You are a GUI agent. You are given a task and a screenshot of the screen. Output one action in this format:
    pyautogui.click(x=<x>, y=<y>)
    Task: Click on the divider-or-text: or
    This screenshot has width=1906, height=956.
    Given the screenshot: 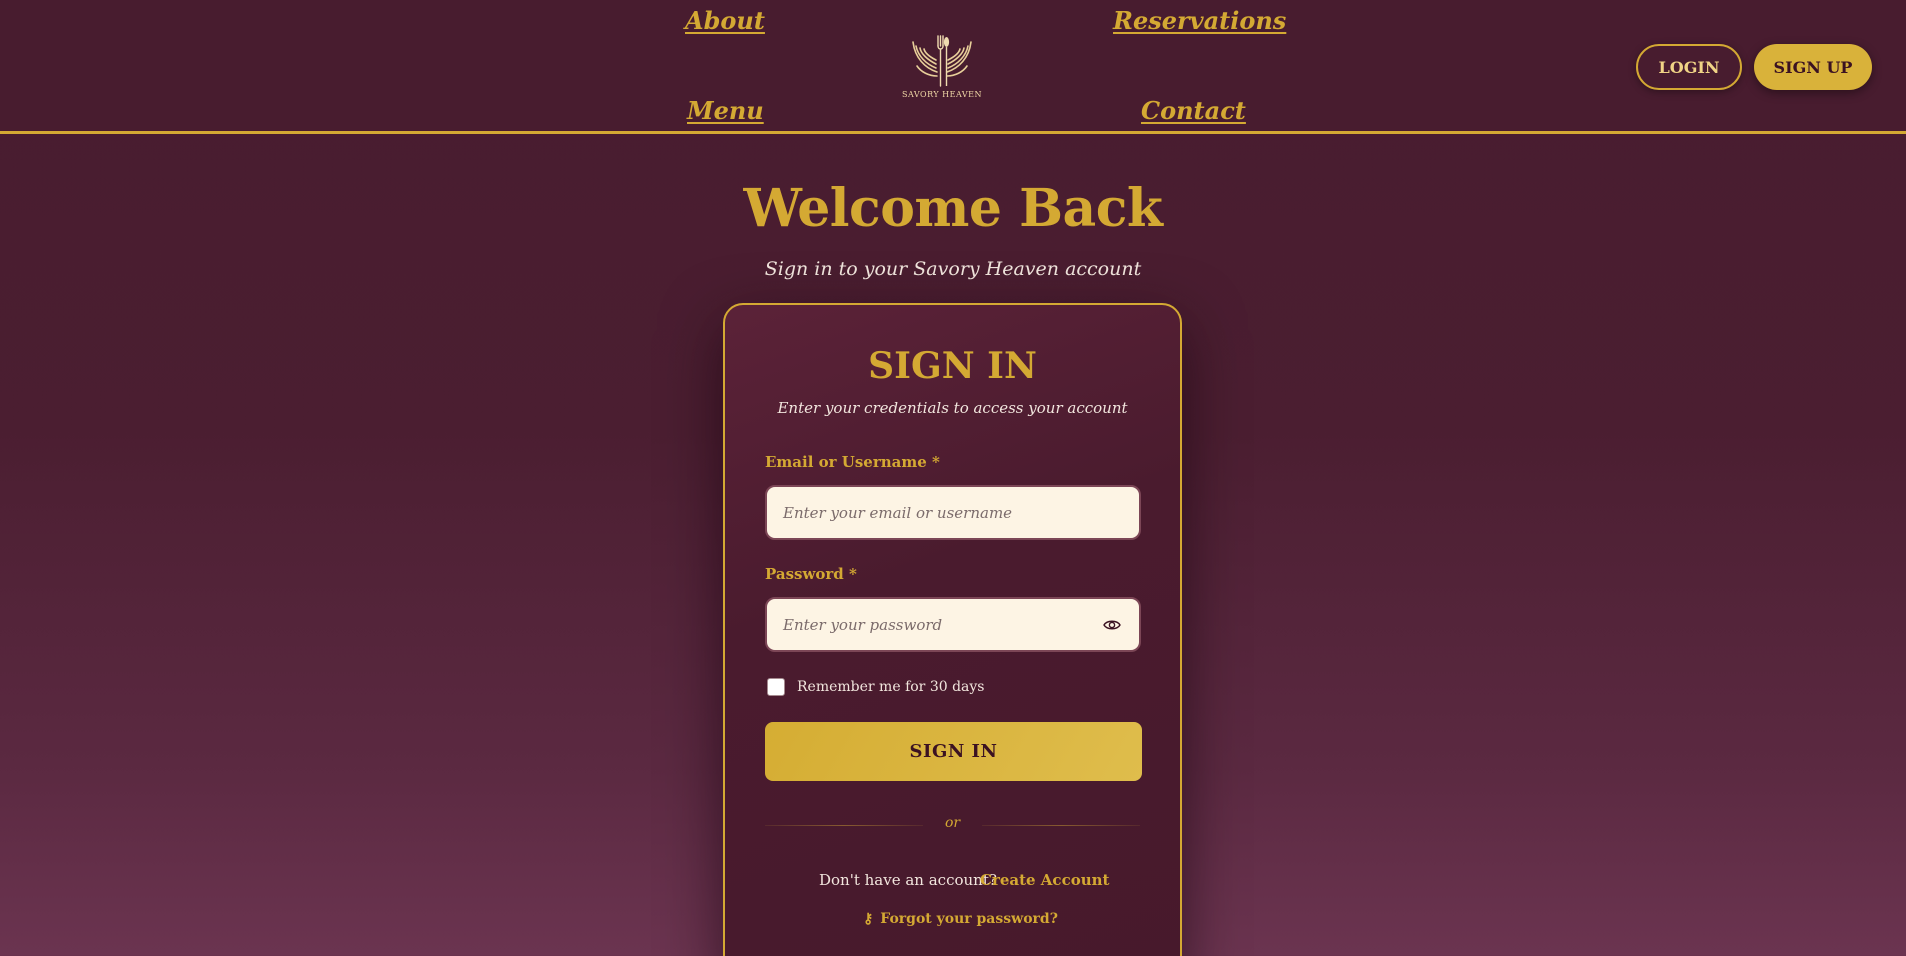 What is the action you would take?
    pyautogui.click(x=952, y=823)
    